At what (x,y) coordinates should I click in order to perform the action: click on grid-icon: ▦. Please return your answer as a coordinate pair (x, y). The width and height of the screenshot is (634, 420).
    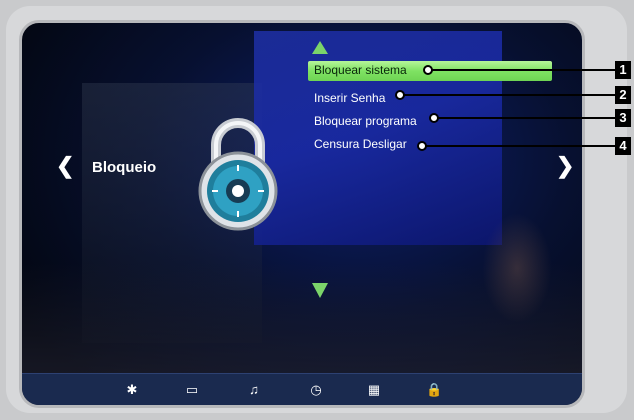
    Looking at the image, I should click on (374, 390).